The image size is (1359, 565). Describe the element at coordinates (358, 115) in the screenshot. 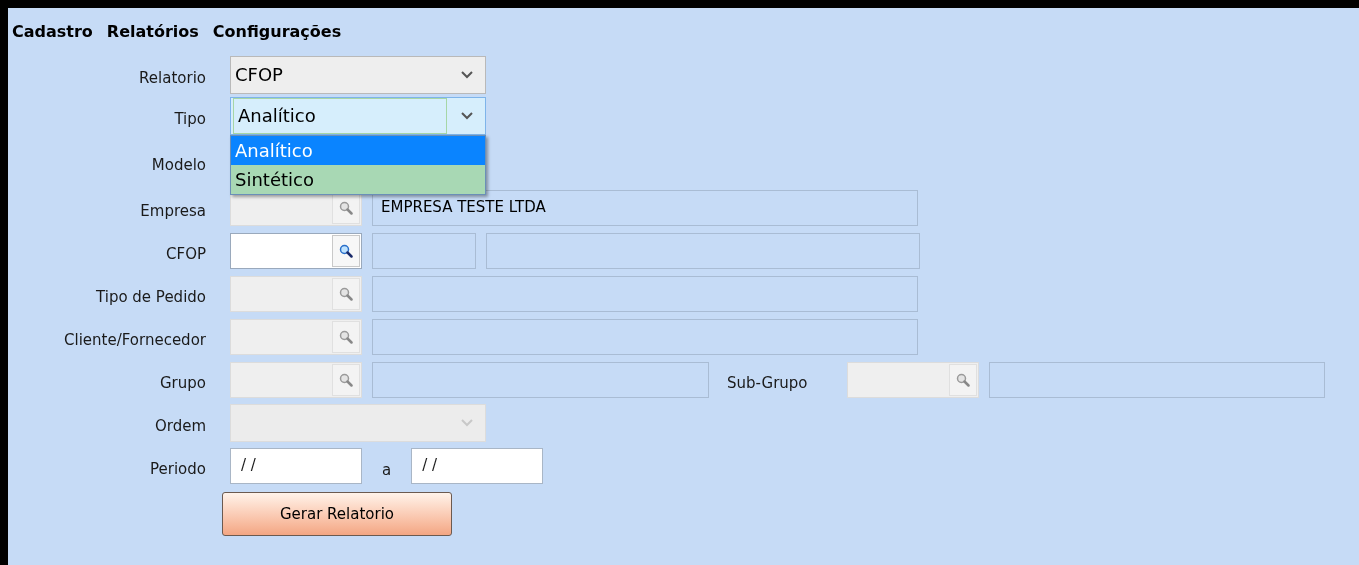

I see `dropdown: Analítico` at that location.